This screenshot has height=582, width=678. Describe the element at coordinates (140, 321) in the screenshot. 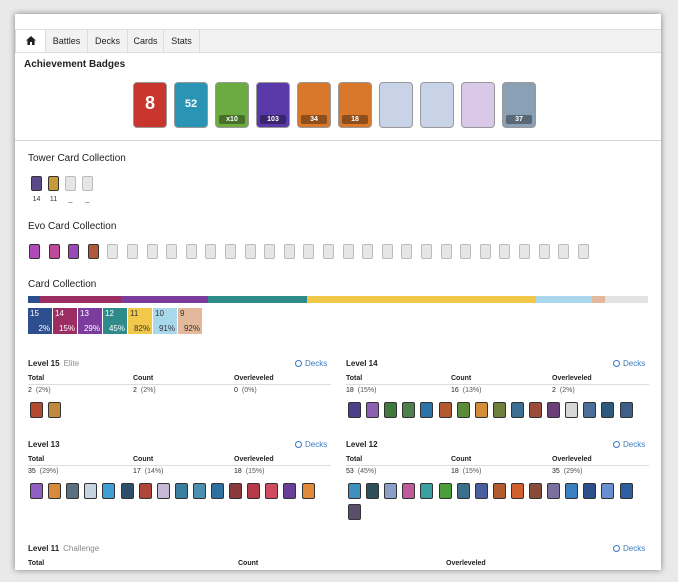

I see `level-summary-box: 11 82%` at that location.